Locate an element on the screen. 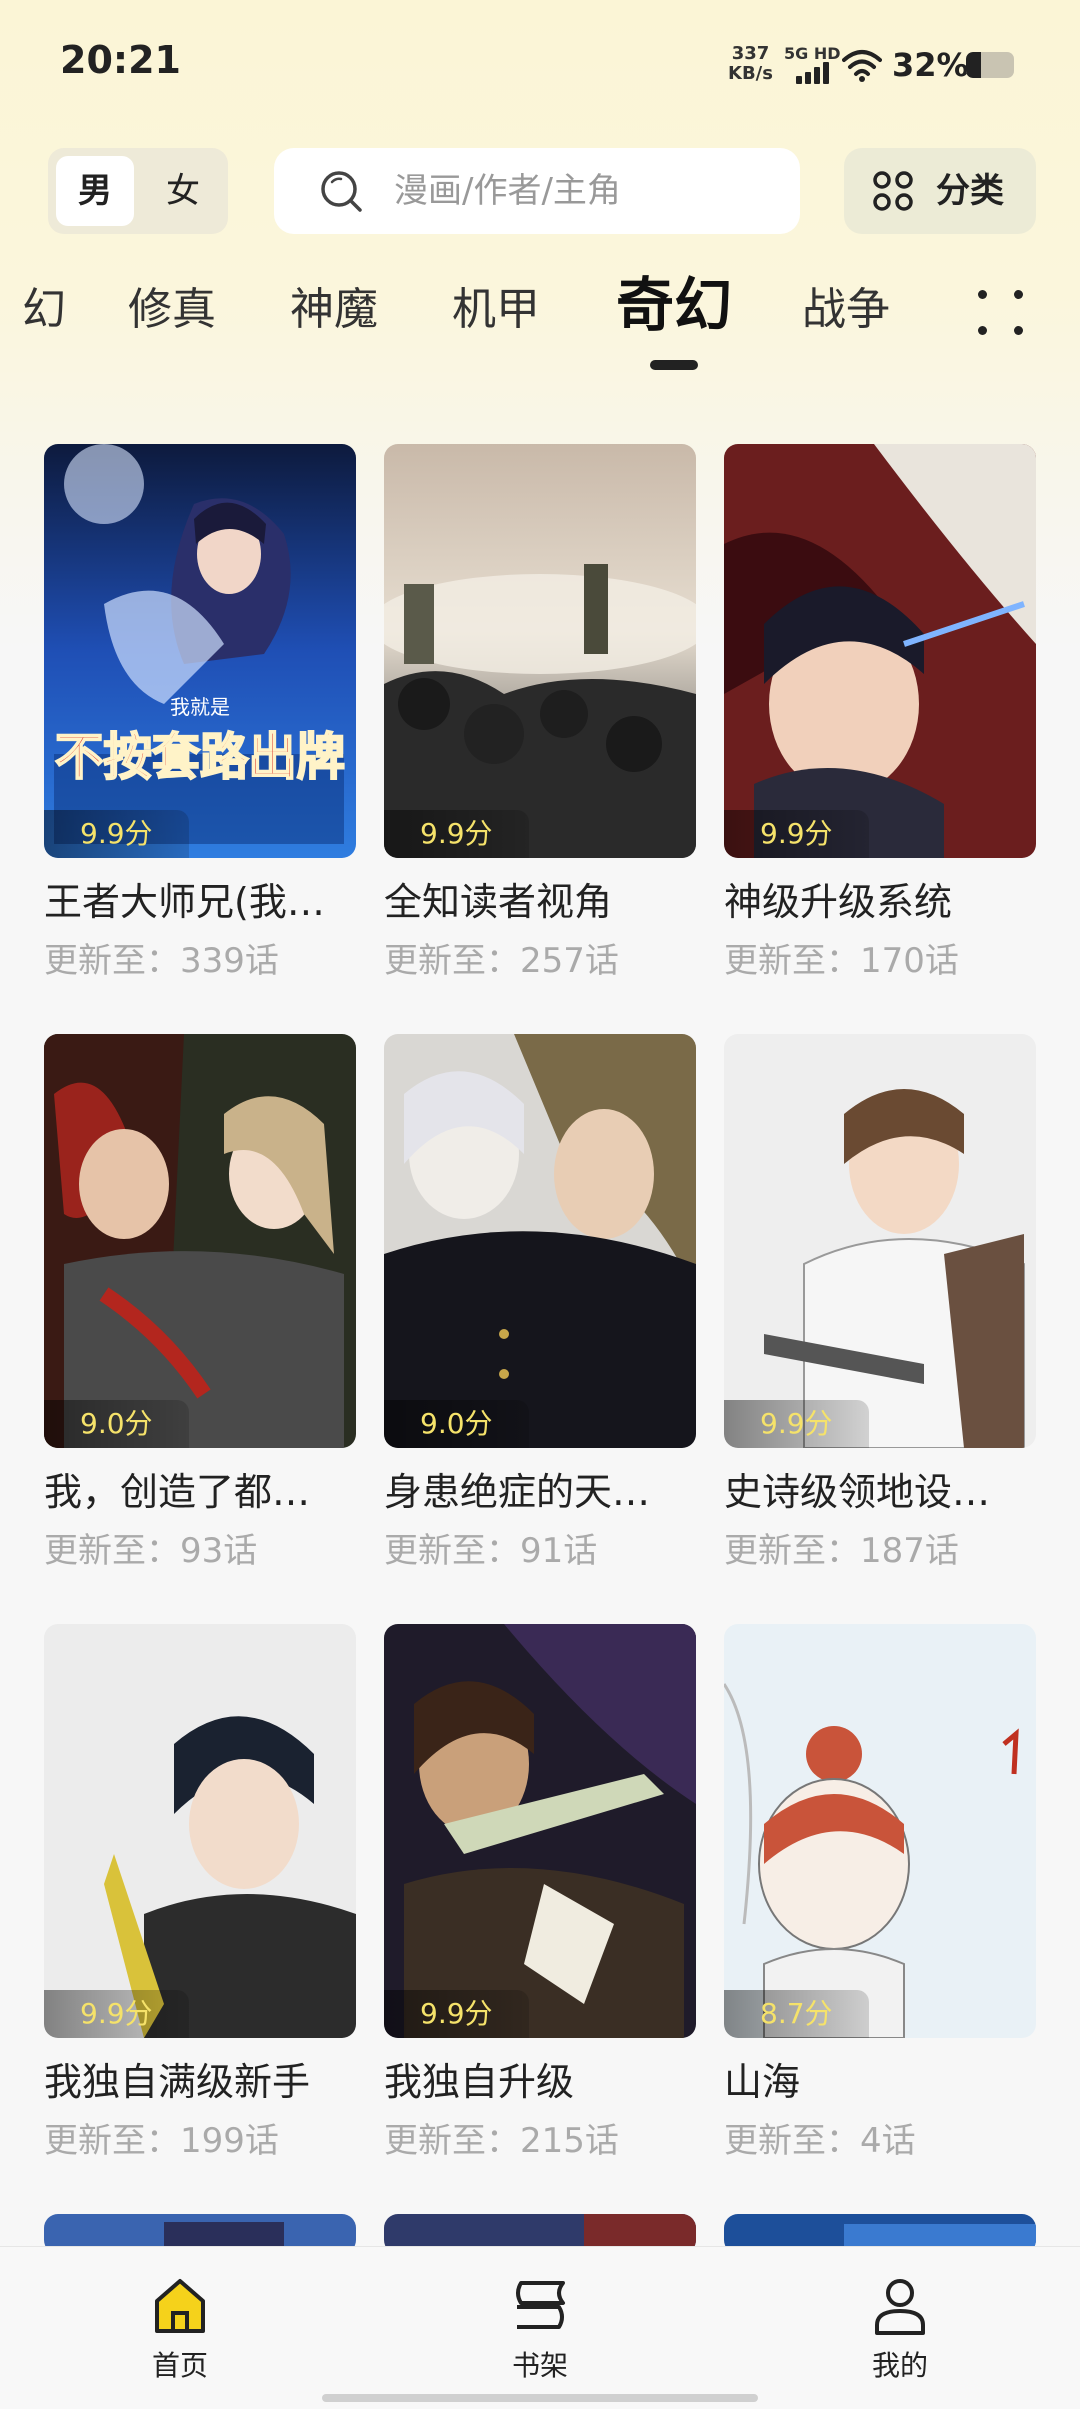 Image resolution: width=1080 pixels, height=2409 pixels. net-speed: 337 KB/s is located at coordinates (750, 64).